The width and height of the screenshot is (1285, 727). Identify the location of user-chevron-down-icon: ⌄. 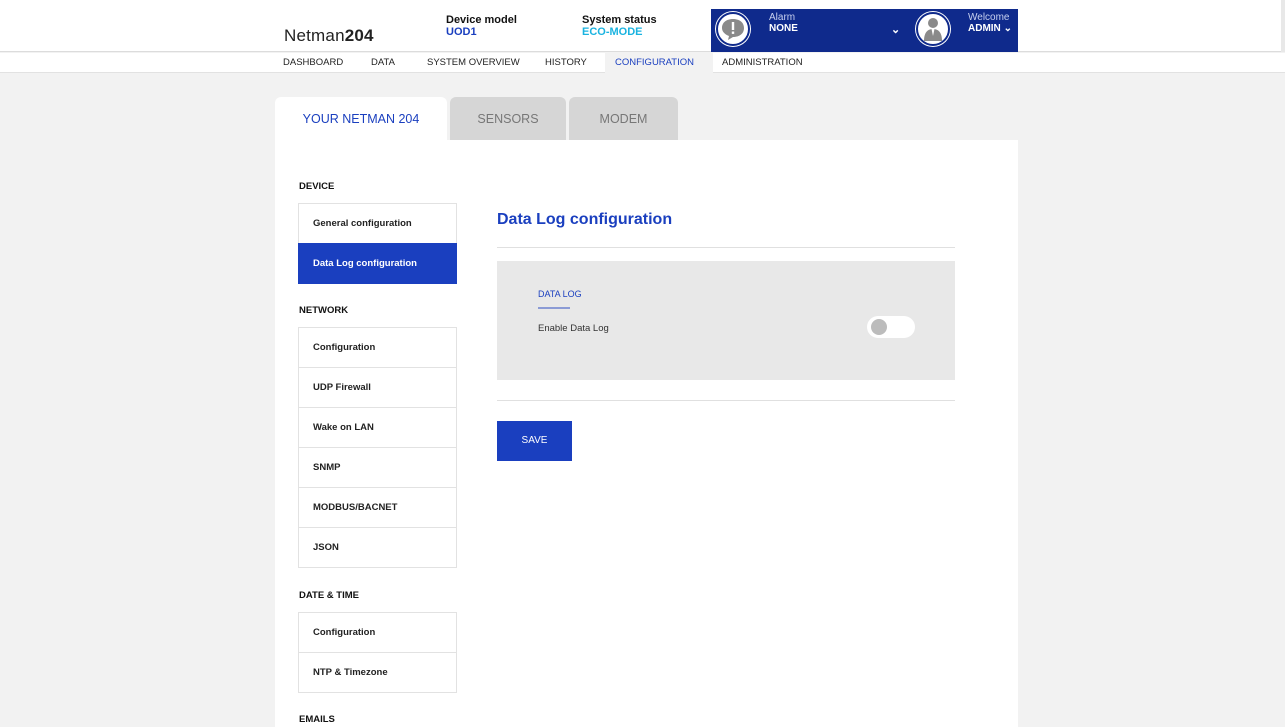
(1008, 28).